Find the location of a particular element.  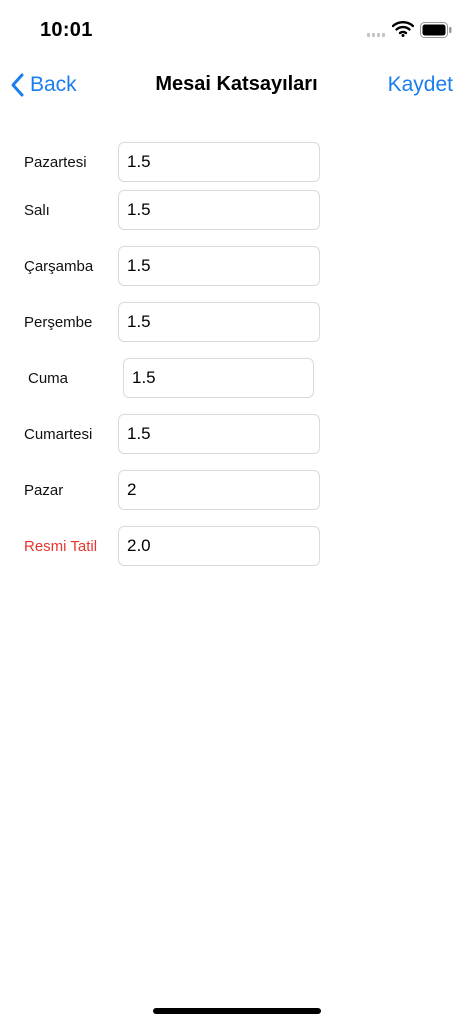

row-pazartesi: Pazartesi is located at coordinates (236, 163).